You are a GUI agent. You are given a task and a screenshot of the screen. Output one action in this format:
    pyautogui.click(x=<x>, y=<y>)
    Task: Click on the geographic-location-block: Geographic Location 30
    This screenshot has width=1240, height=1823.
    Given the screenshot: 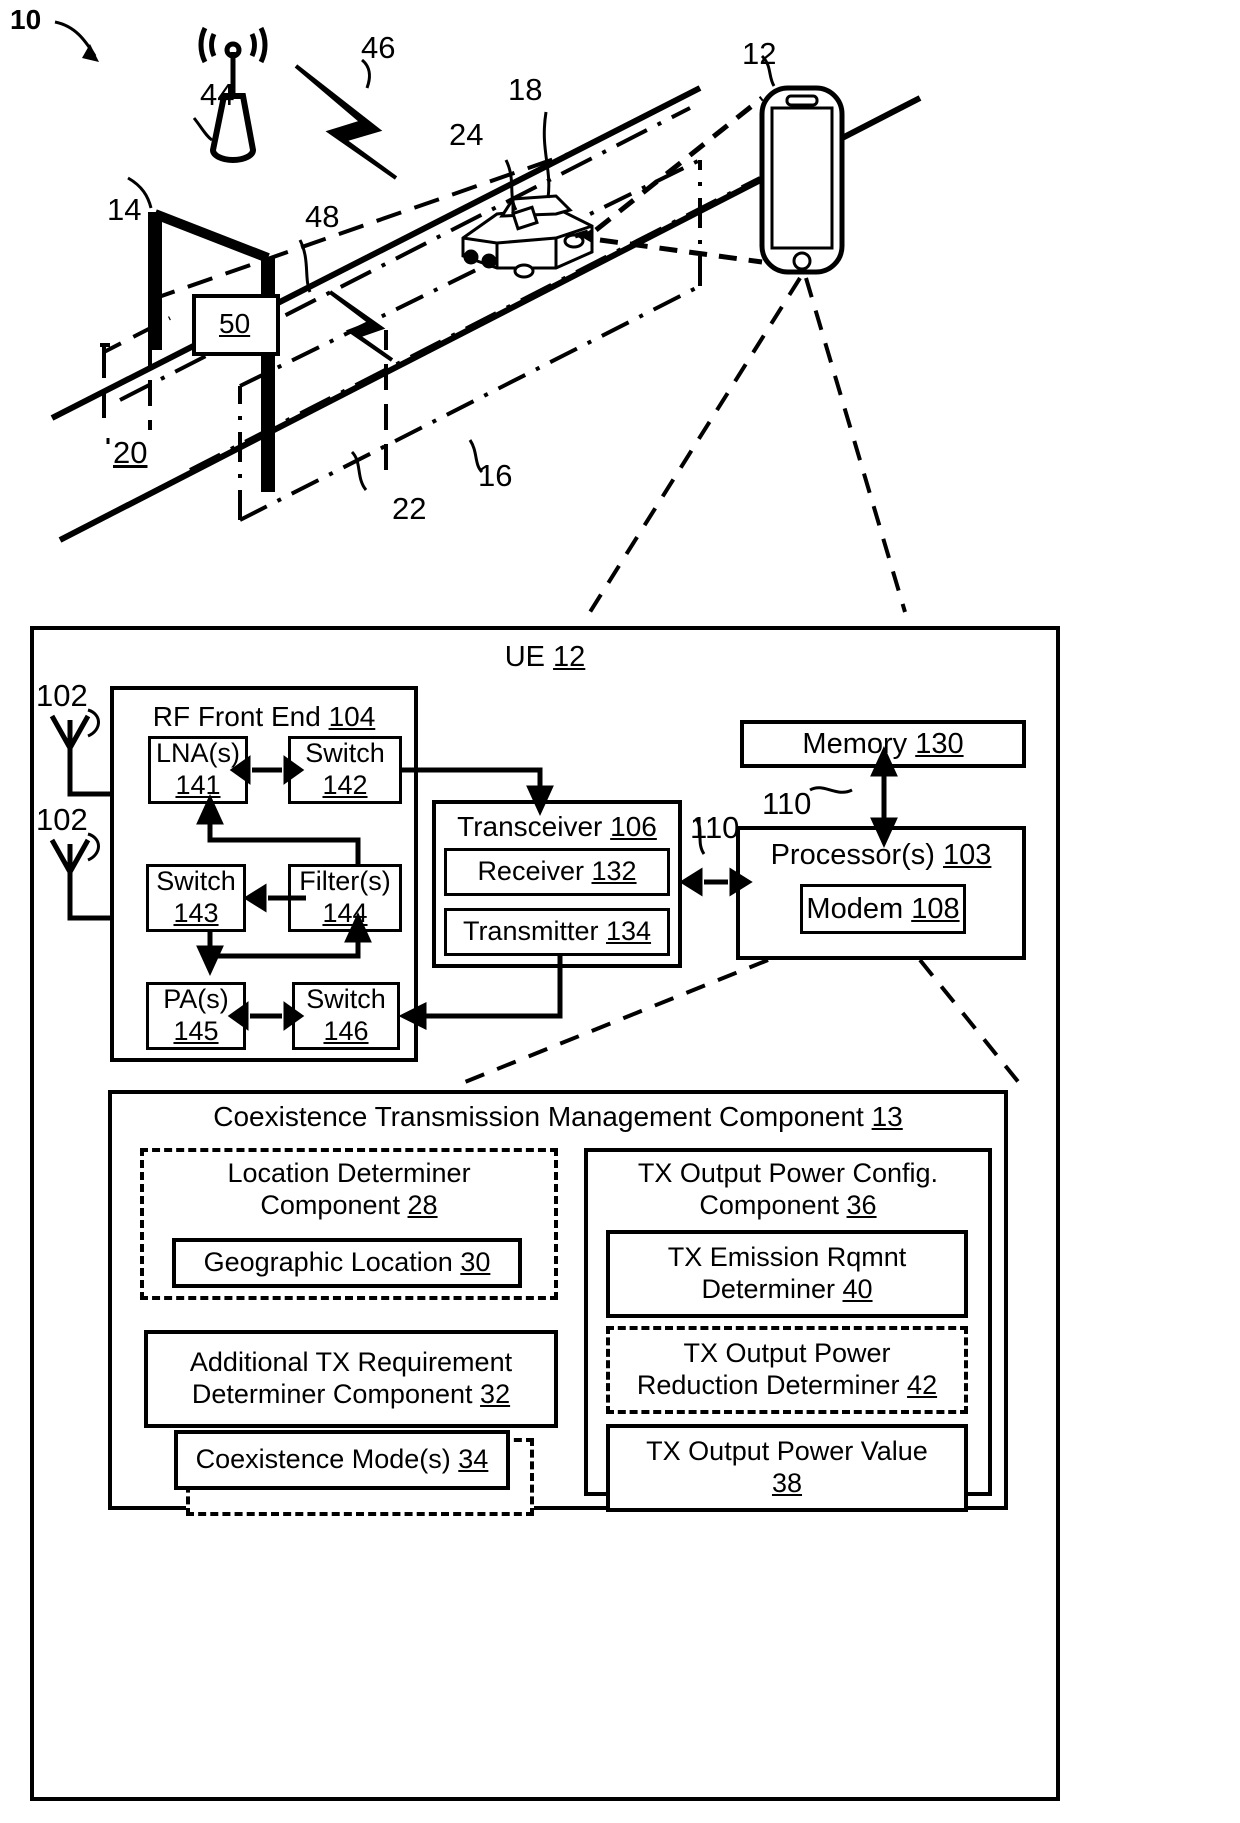 What is the action you would take?
    pyautogui.click(x=347, y=1263)
    